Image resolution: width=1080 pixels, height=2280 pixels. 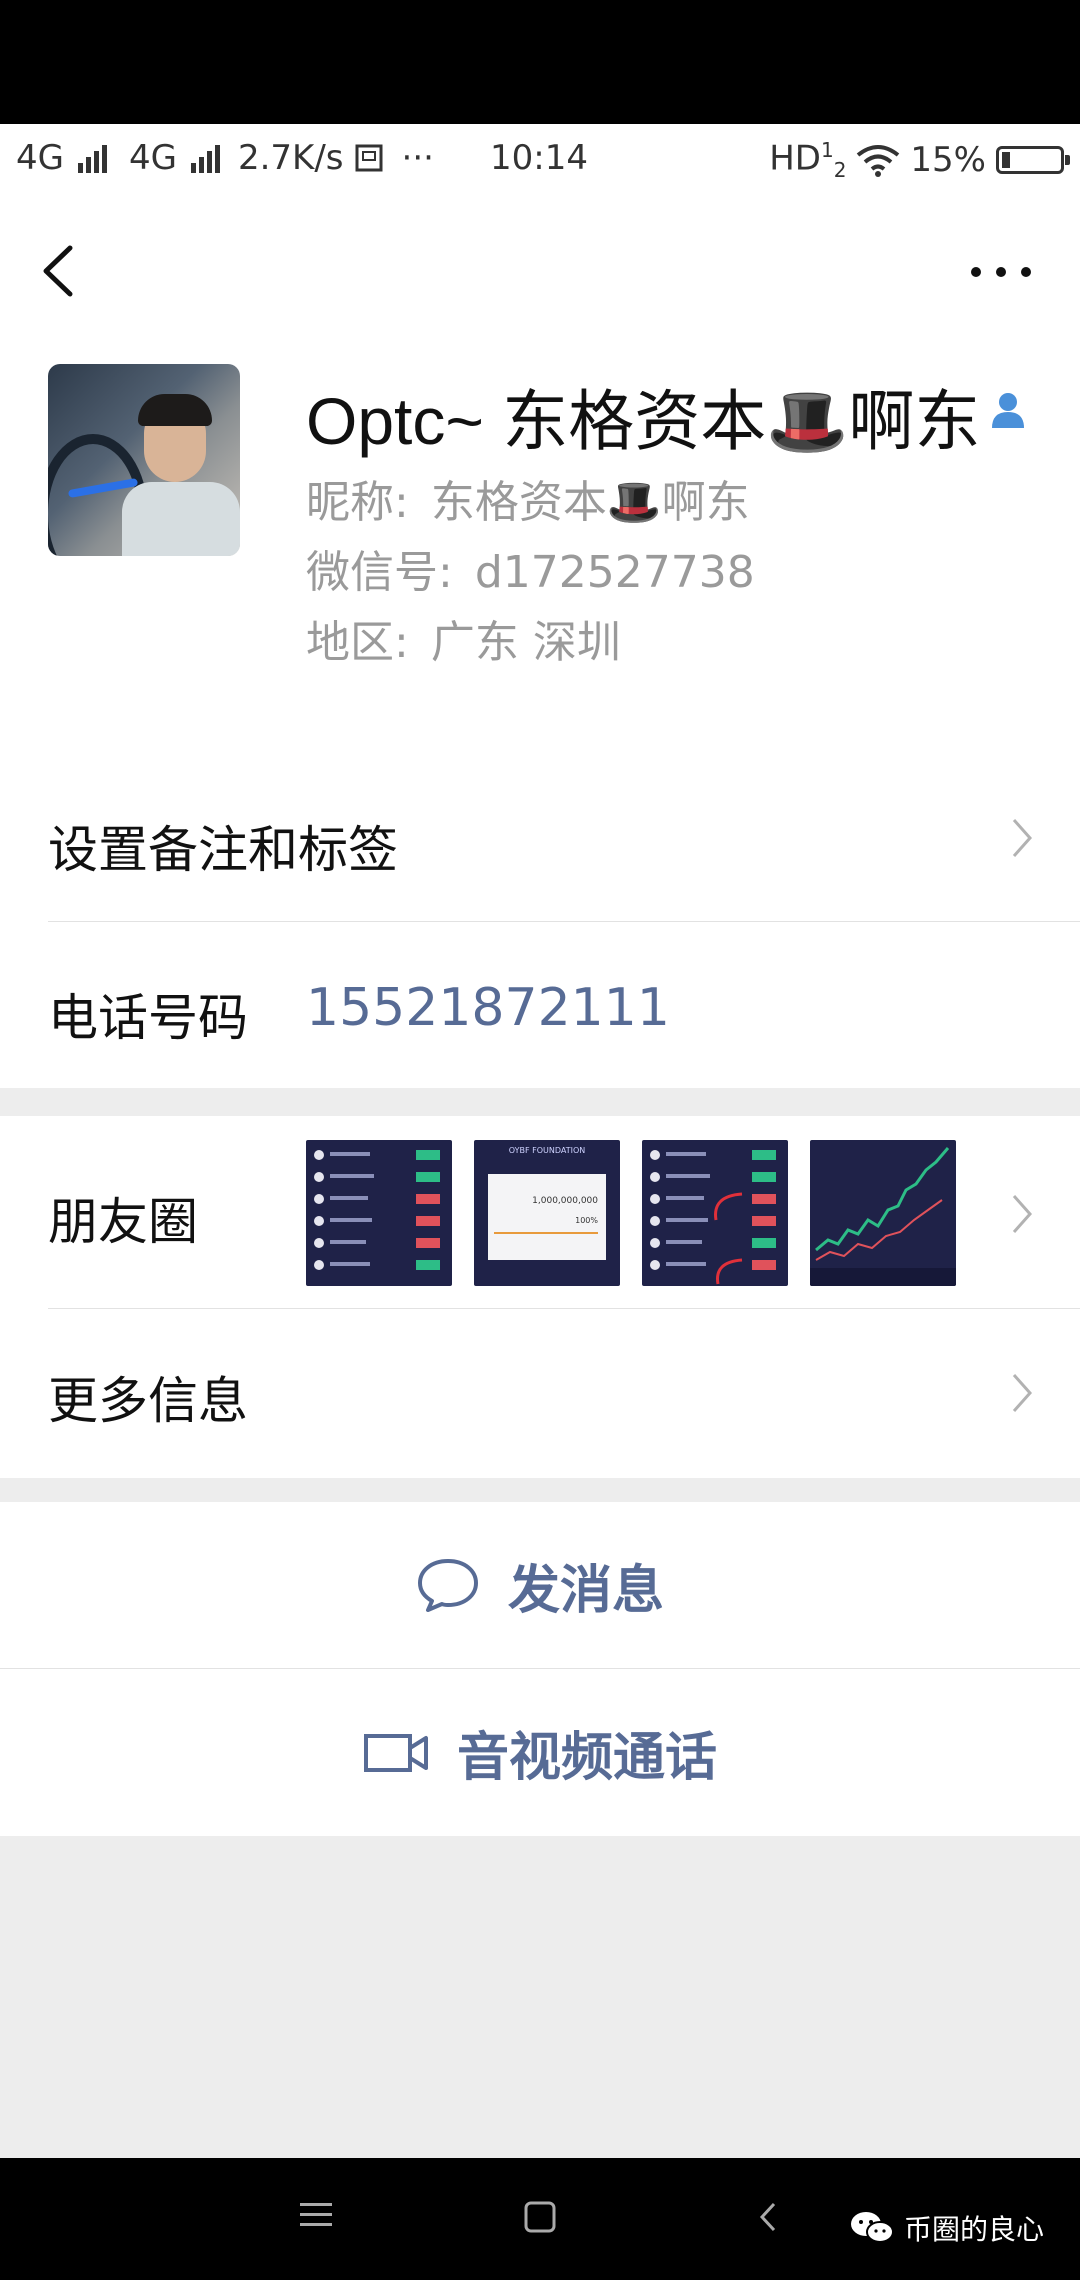 I want to click on send-message-button: 发消息, so click(x=540, y=1585).